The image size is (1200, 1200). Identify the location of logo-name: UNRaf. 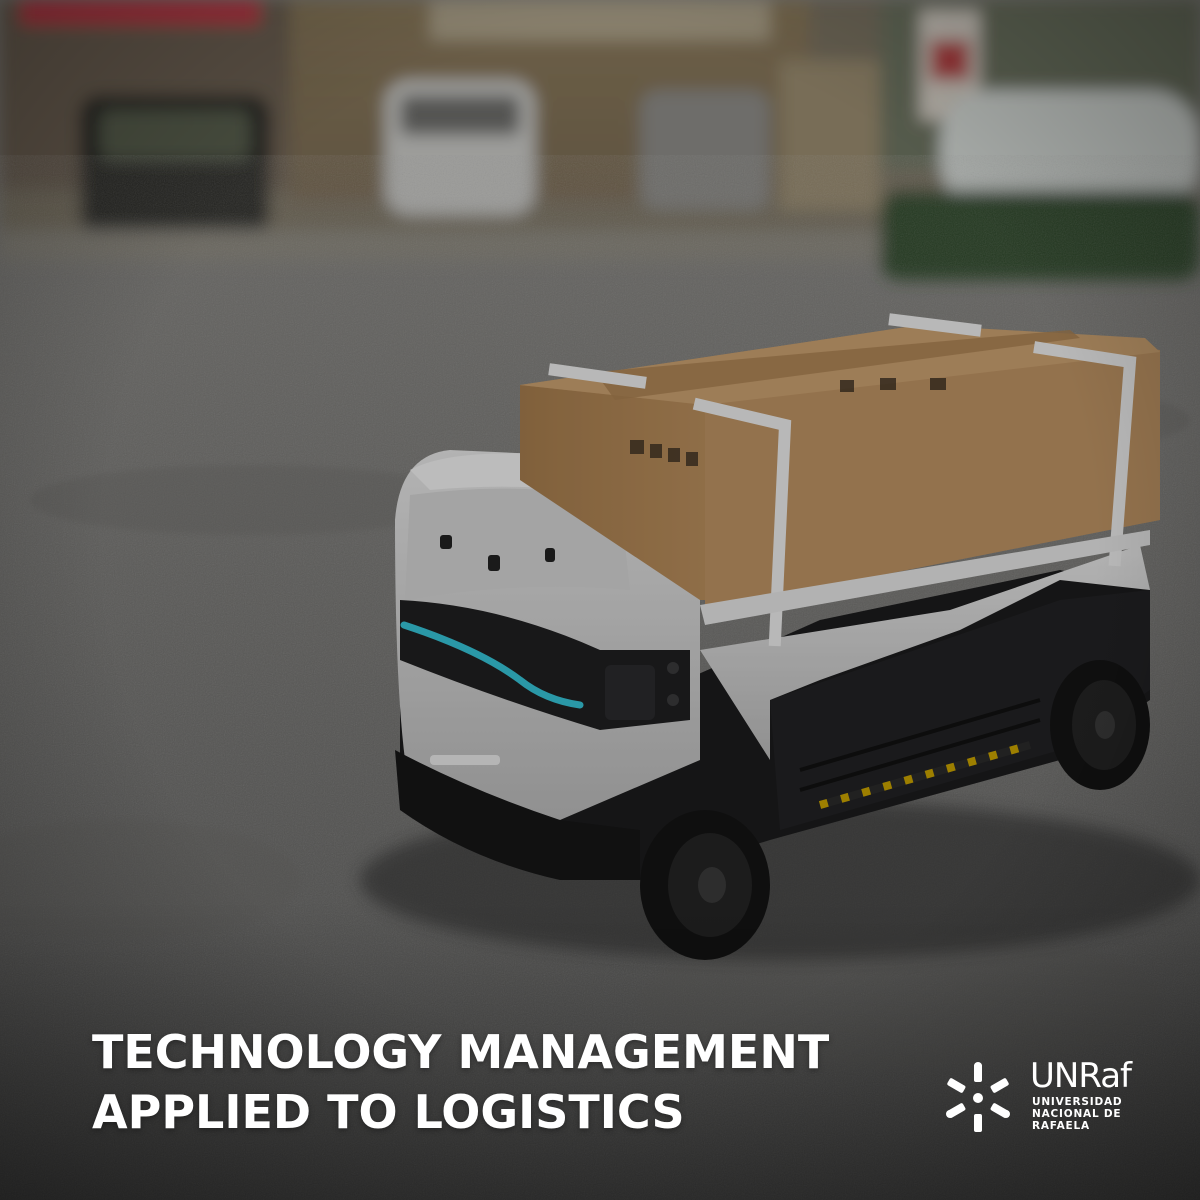
(1081, 1076).